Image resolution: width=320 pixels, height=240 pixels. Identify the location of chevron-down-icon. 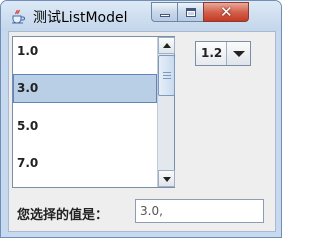
(239, 54).